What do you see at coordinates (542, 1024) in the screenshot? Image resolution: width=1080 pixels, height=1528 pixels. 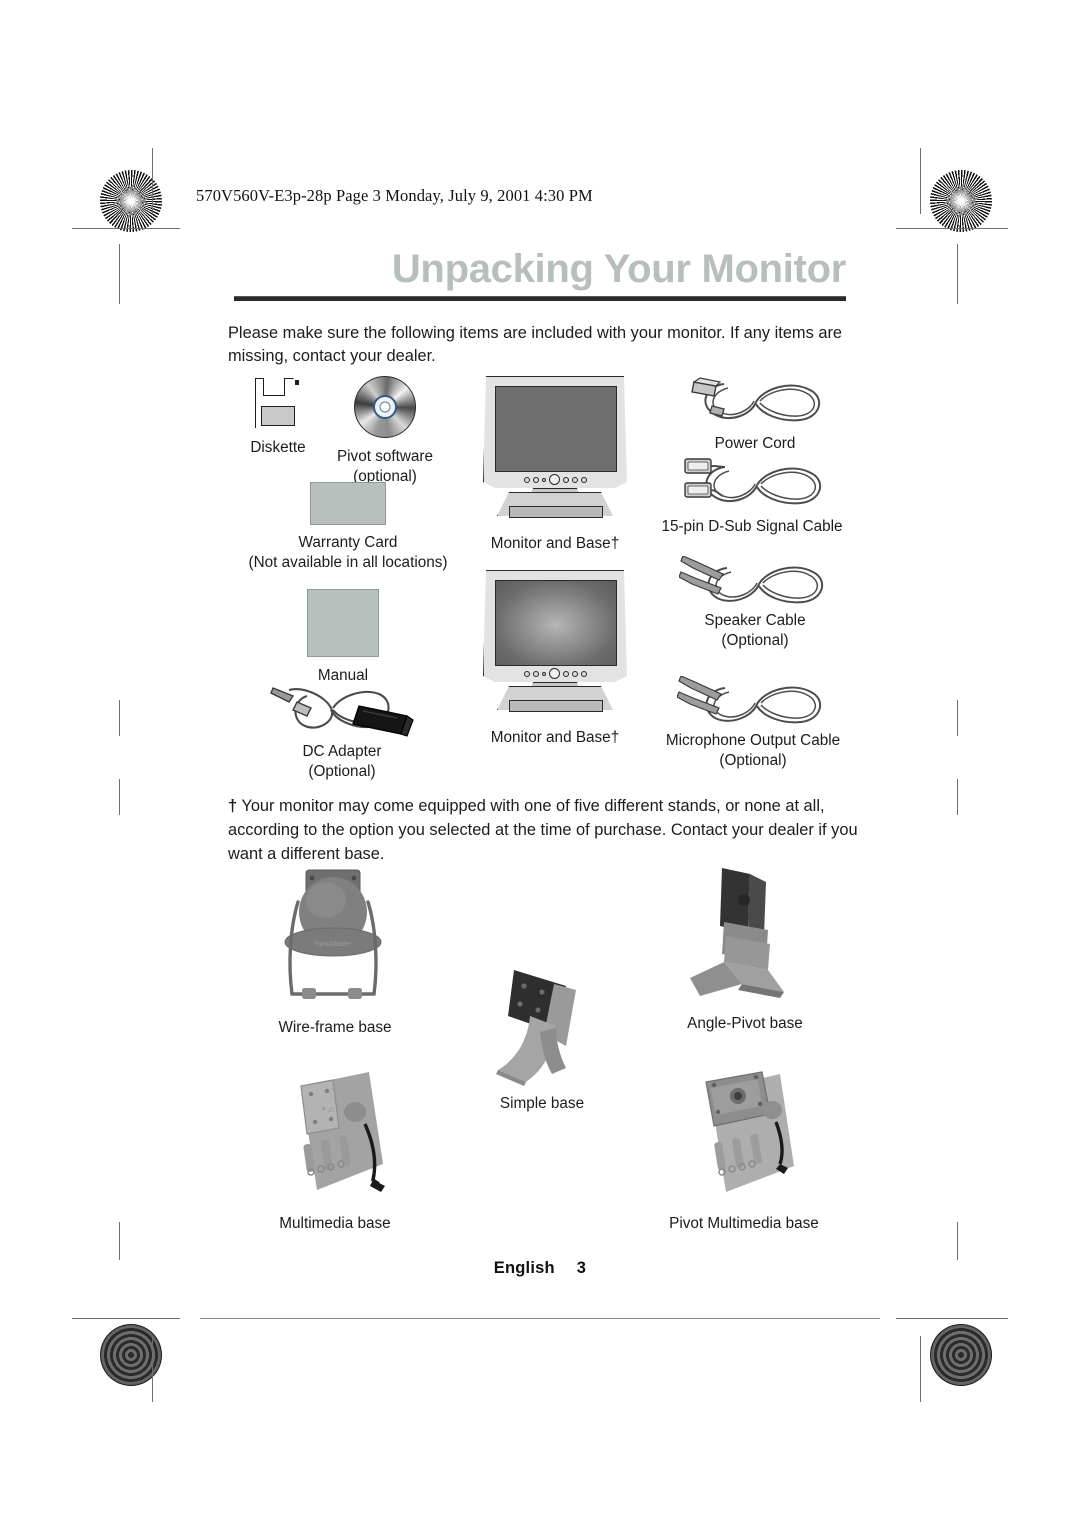 I see `simple-base-photo` at bounding box center [542, 1024].